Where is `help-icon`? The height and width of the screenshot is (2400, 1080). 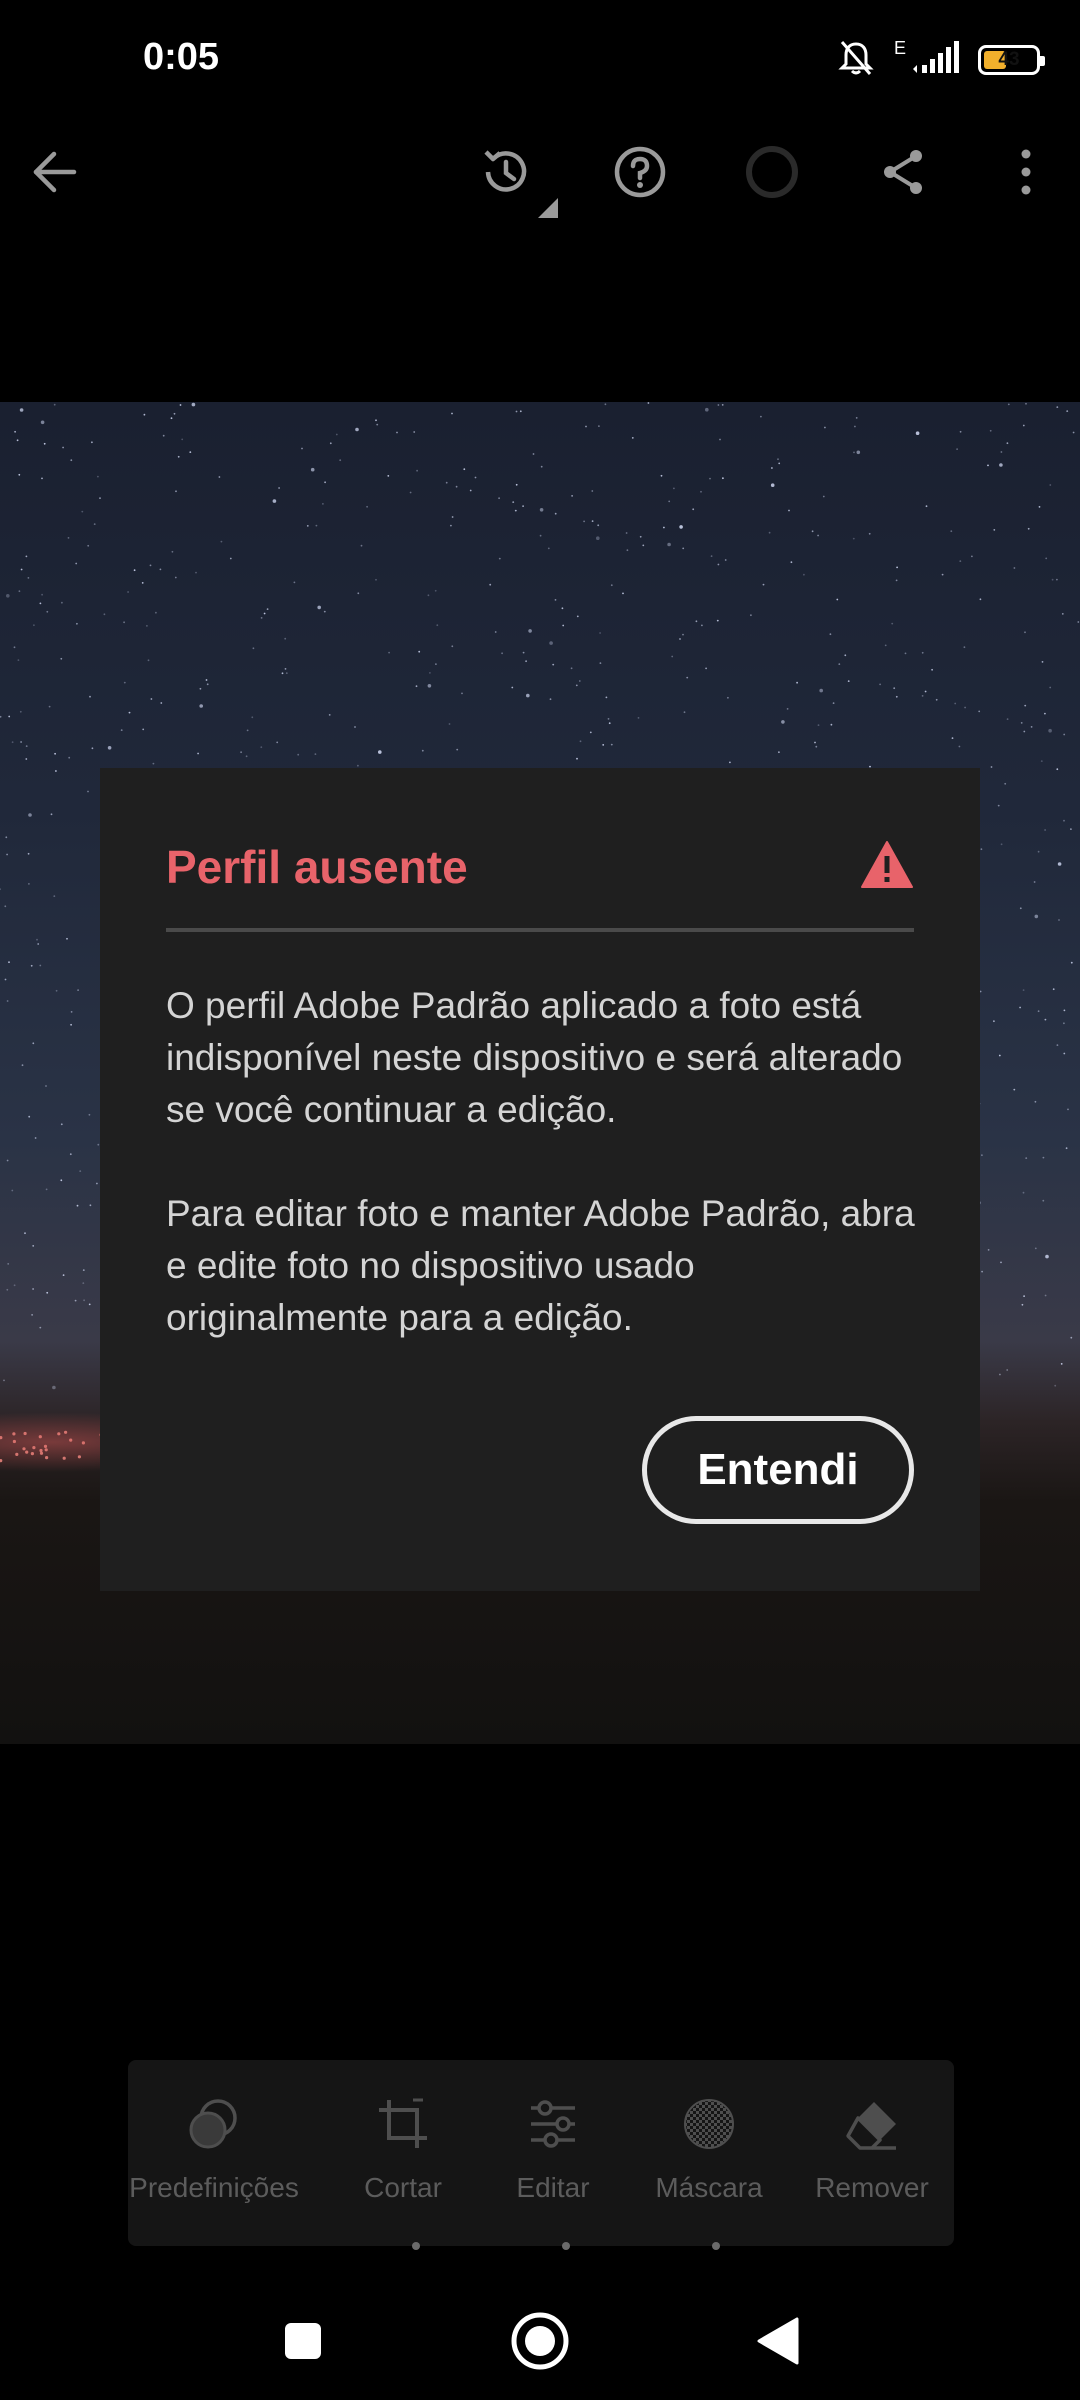
help-icon is located at coordinates (640, 172).